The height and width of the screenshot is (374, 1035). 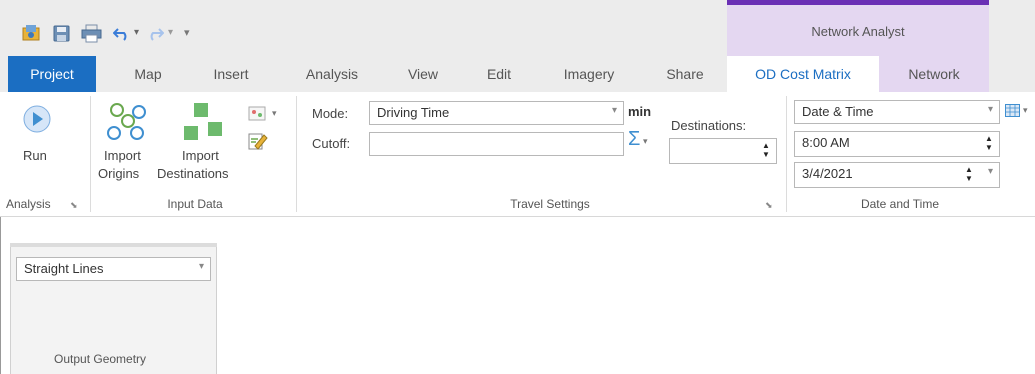 I want to click on tab-edit: Edit, so click(x=499, y=74).